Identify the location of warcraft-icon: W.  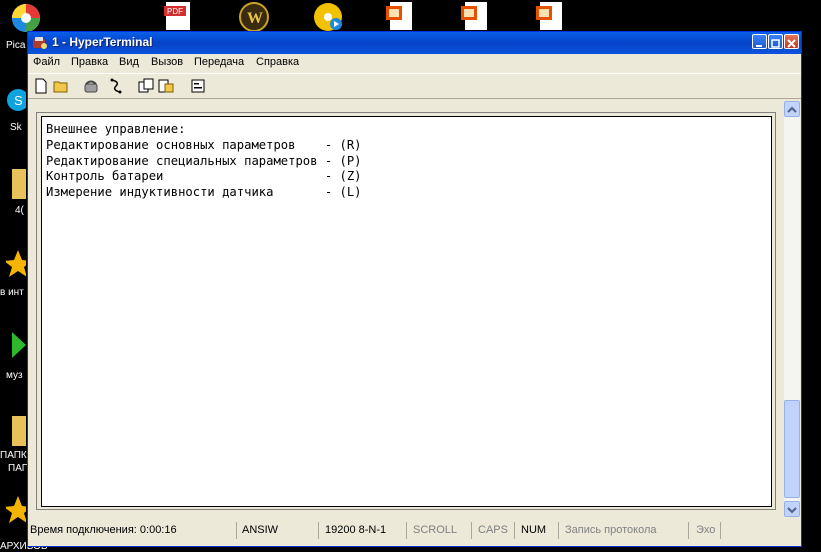
(254, 17).